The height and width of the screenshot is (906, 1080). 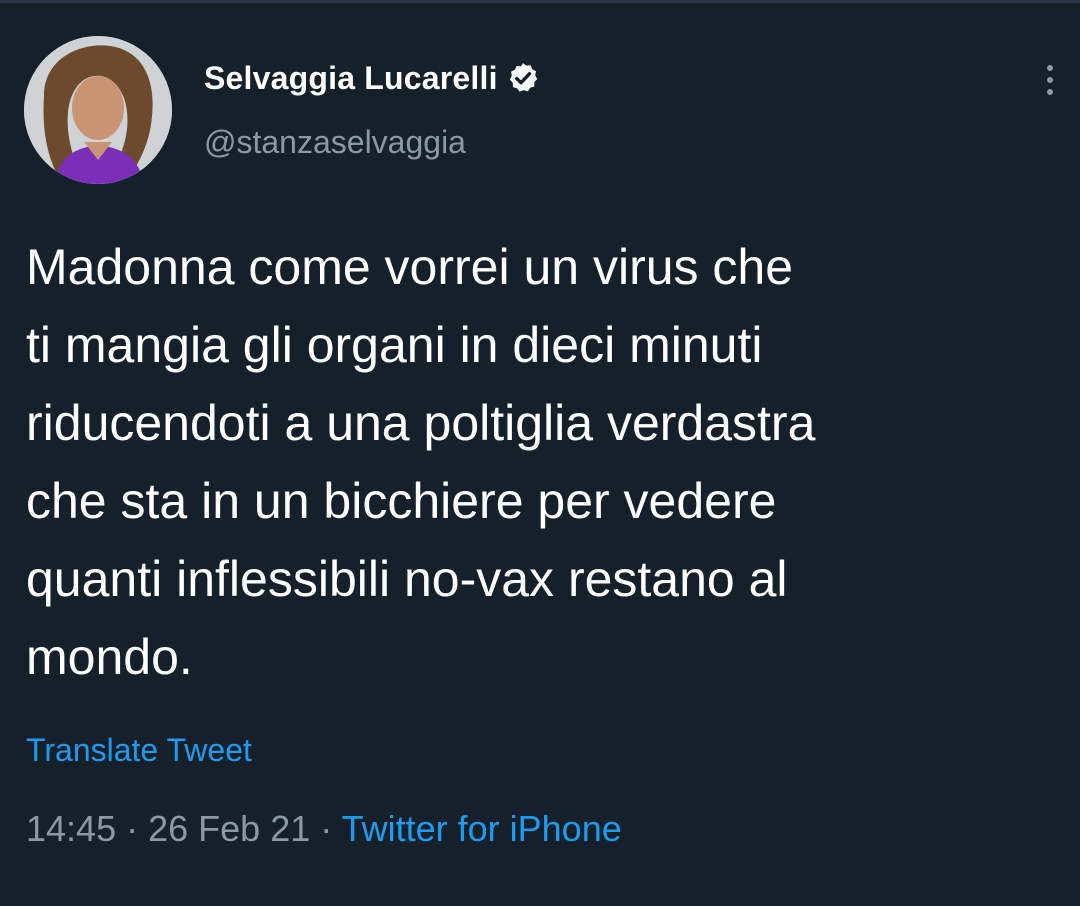 What do you see at coordinates (139, 750) in the screenshot?
I see `translate-tweet-link: Translate Tweet` at bounding box center [139, 750].